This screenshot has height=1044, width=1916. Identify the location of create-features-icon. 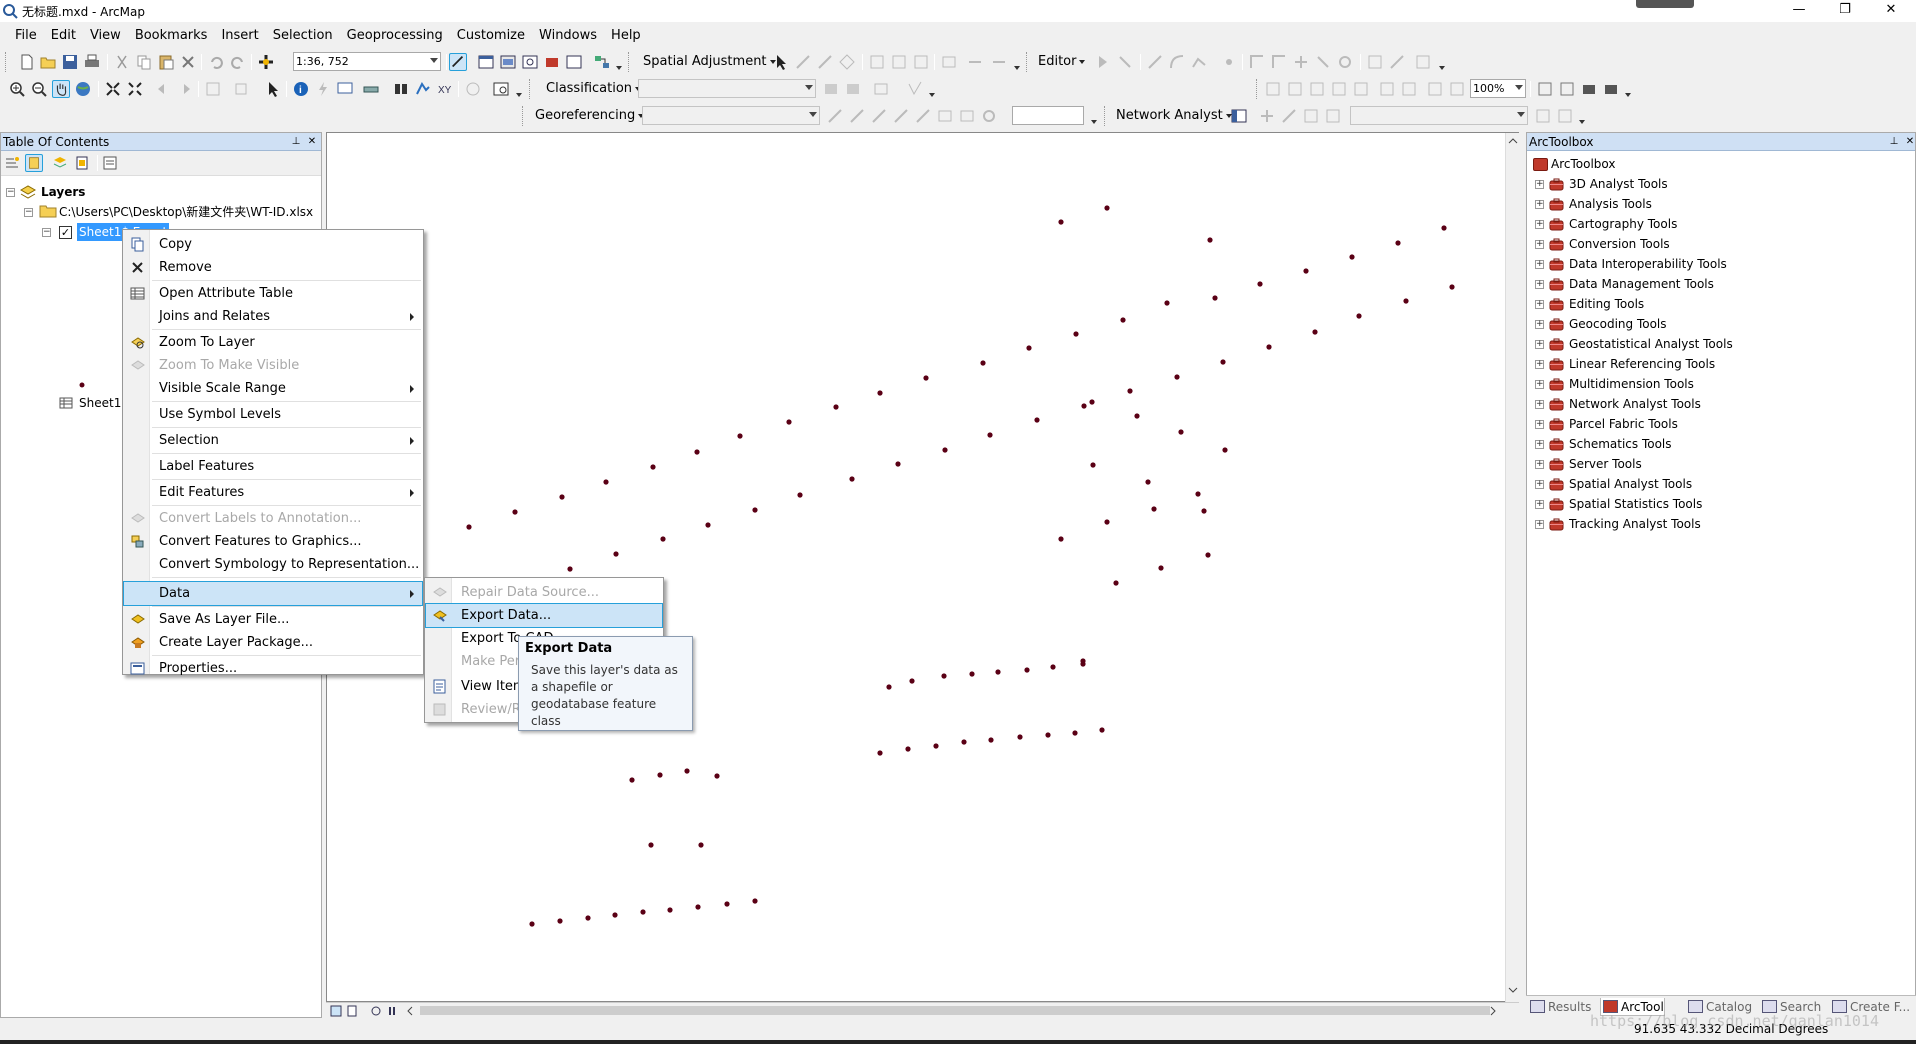
(1423, 62).